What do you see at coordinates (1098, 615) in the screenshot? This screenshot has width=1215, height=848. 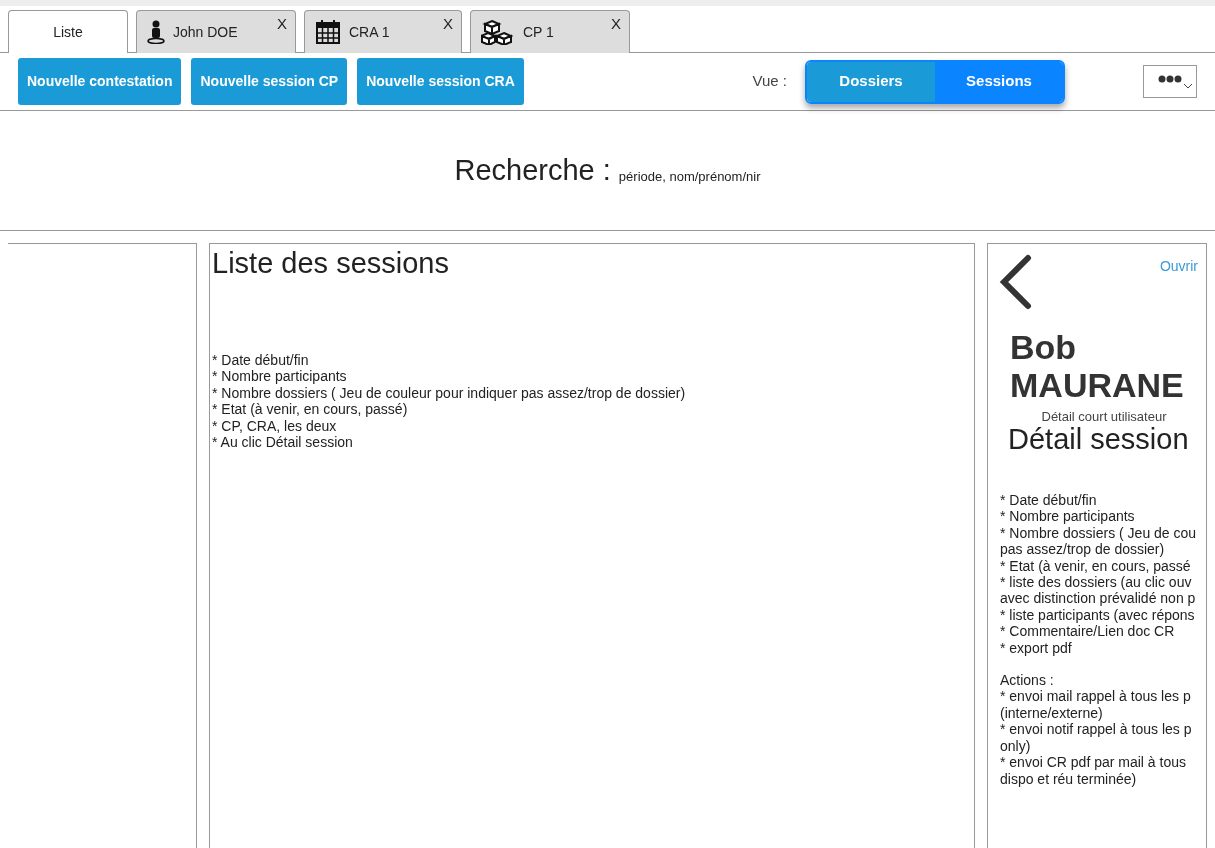 I see `detail-text: * liste participants (avec répons` at bounding box center [1098, 615].